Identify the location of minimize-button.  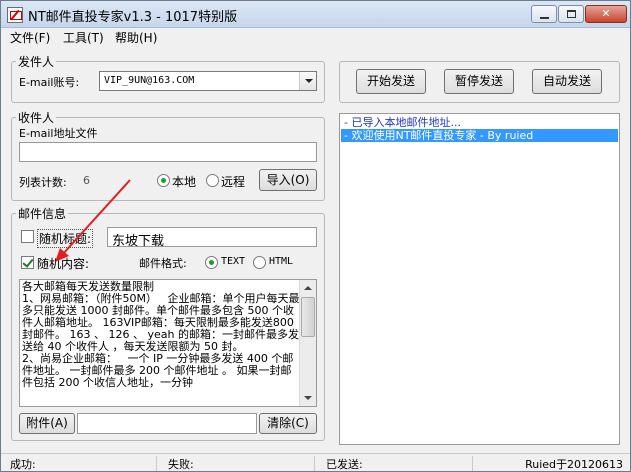
(544, 14).